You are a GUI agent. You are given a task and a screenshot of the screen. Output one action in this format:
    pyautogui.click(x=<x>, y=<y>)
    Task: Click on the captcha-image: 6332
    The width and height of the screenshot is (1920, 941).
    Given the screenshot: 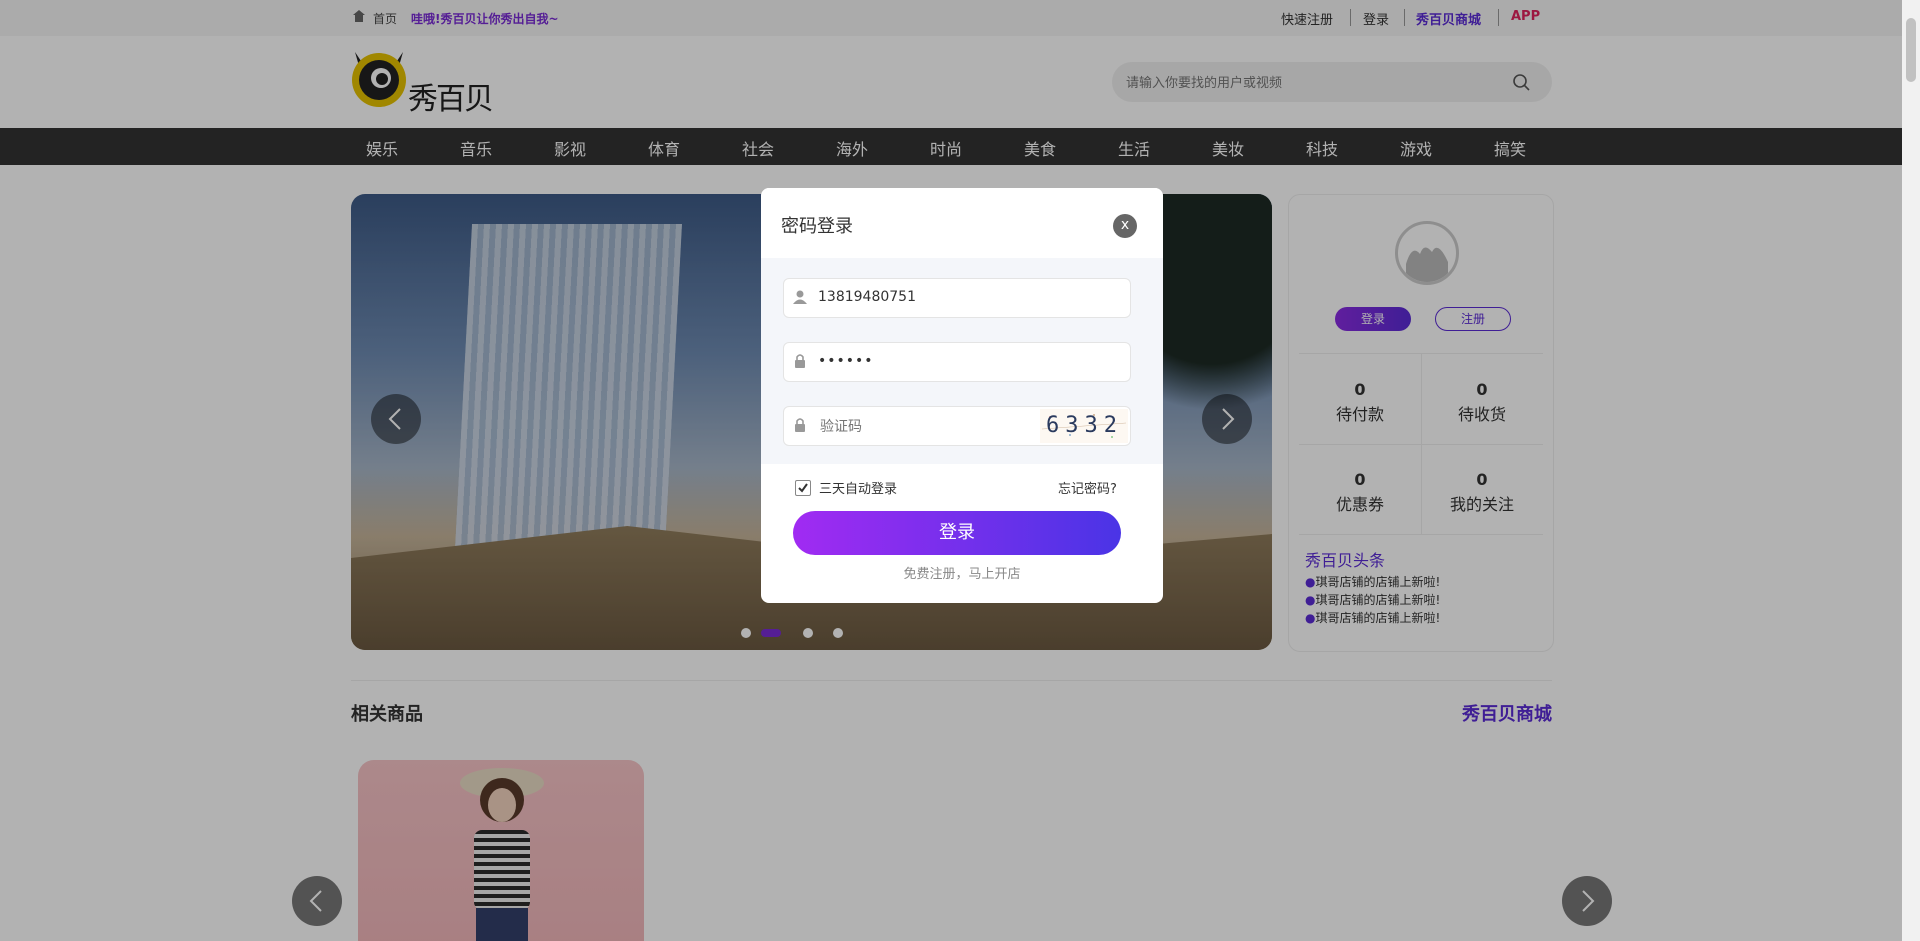 What is the action you would take?
    pyautogui.click(x=1084, y=426)
    